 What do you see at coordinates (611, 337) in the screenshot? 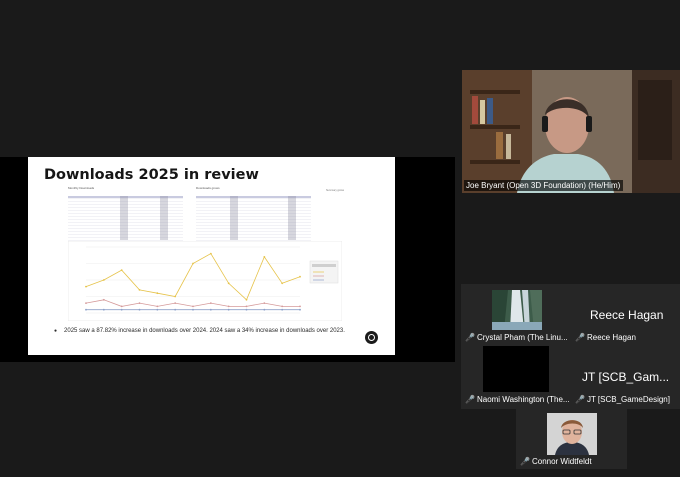
I see `participant-name: Reece Hagan` at bounding box center [611, 337].